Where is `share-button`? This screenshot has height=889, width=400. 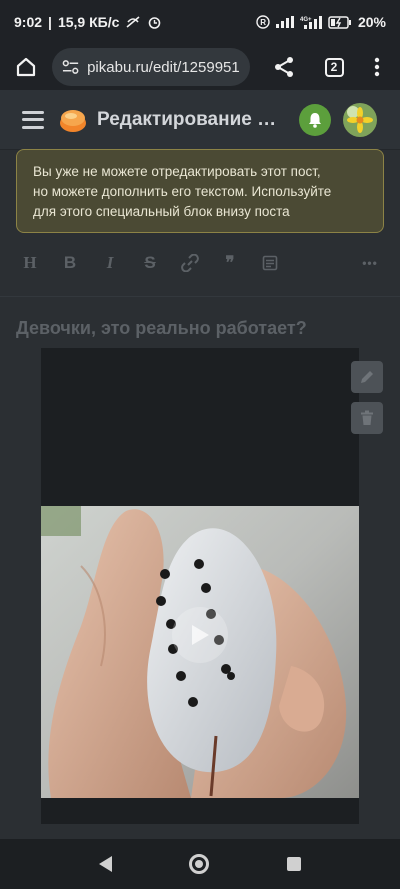
share-button is located at coordinates (284, 67).